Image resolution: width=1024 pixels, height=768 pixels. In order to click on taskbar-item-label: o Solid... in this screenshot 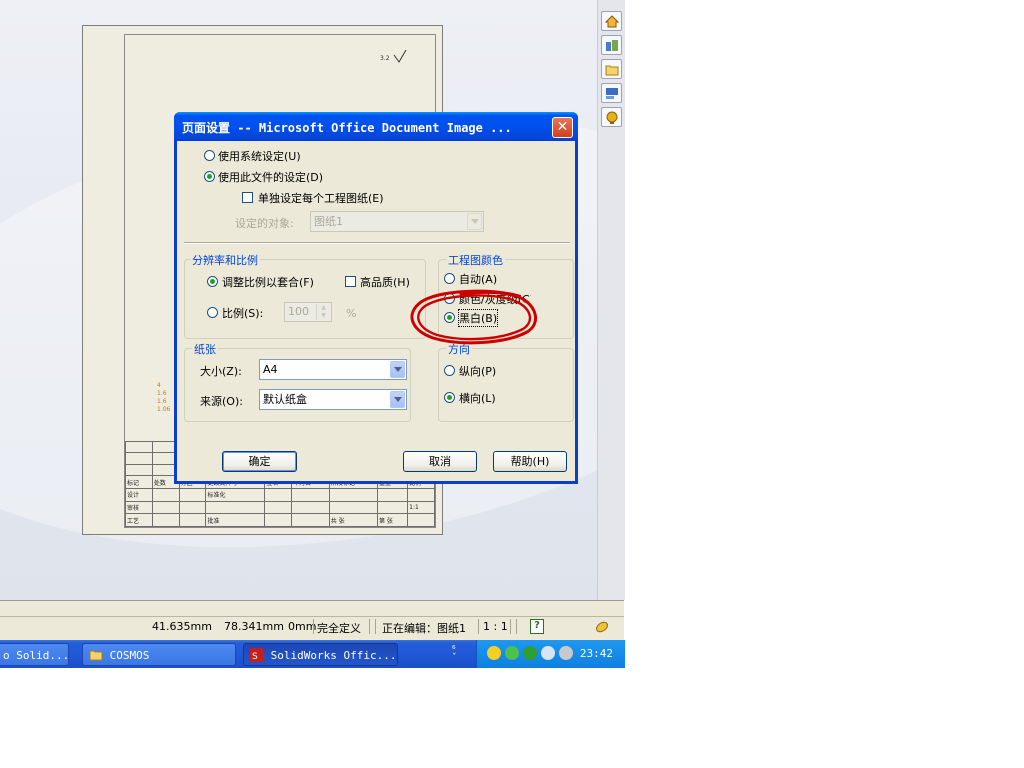, I will do `click(36, 655)`.